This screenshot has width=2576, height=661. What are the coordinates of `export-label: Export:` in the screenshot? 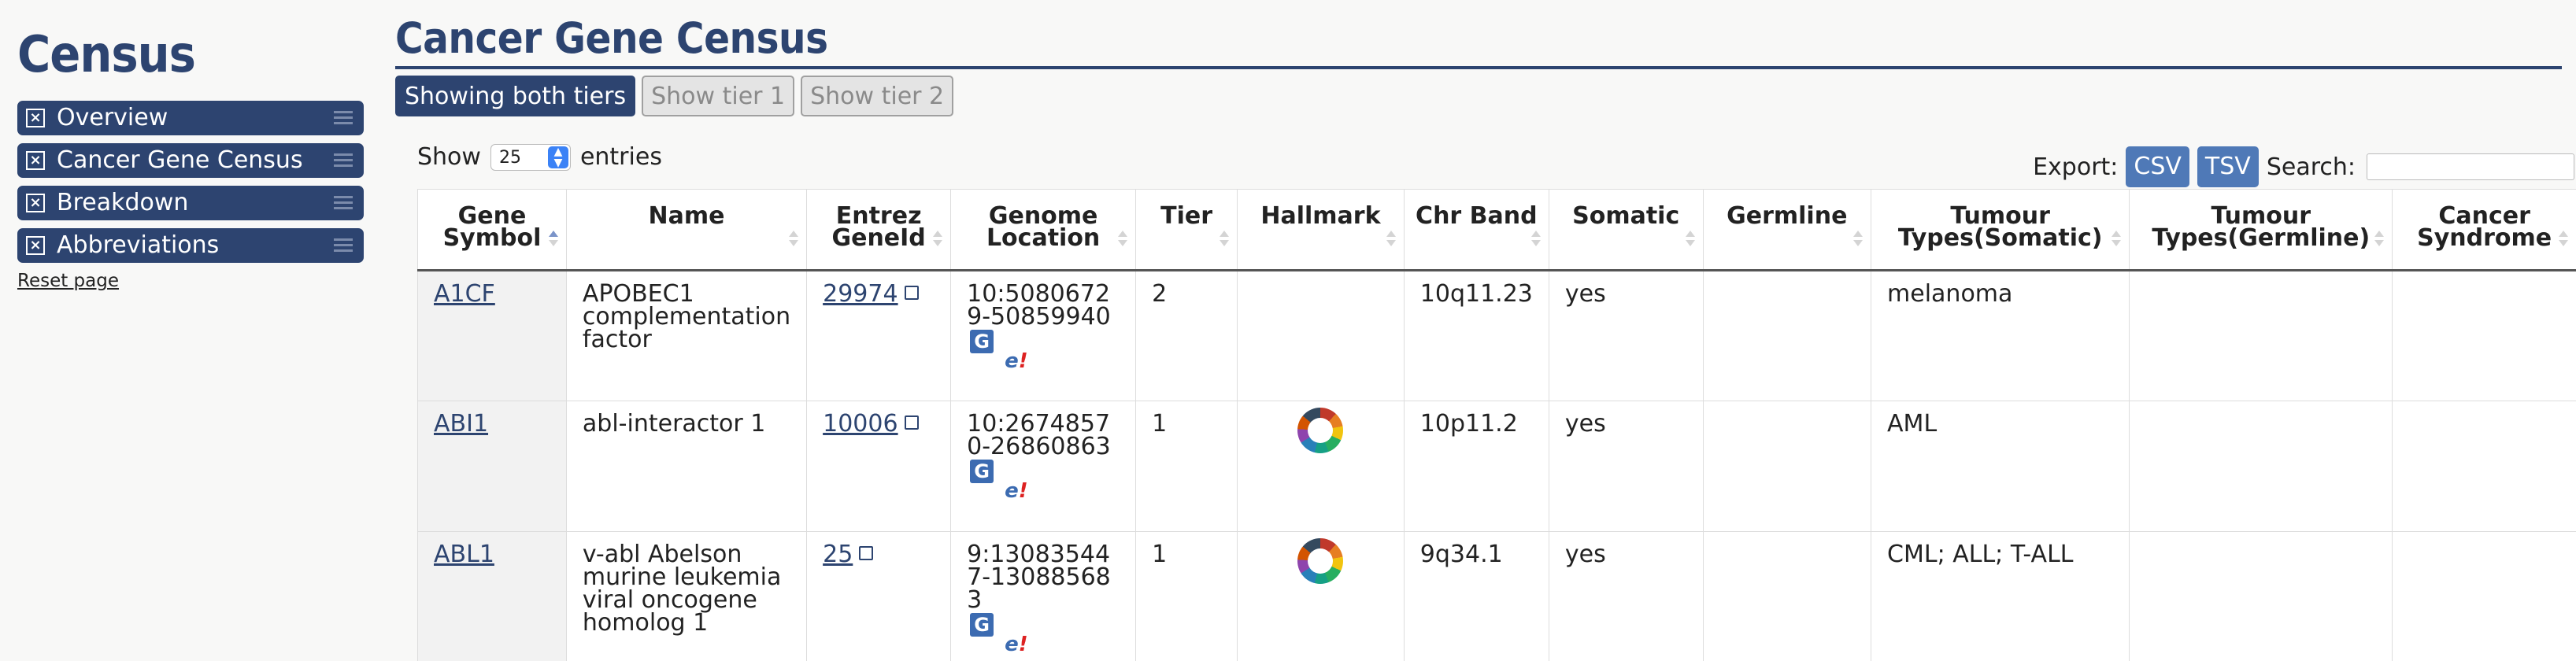 It's located at (2076, 167).